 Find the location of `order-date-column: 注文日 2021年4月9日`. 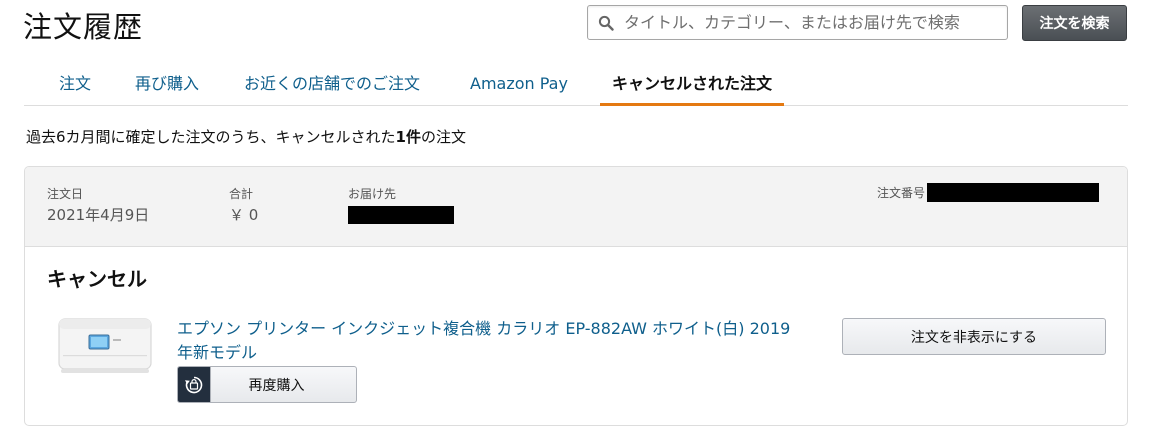

order-date-column: 注文日 2021年4月9日 is located at coordinates (98, 205).